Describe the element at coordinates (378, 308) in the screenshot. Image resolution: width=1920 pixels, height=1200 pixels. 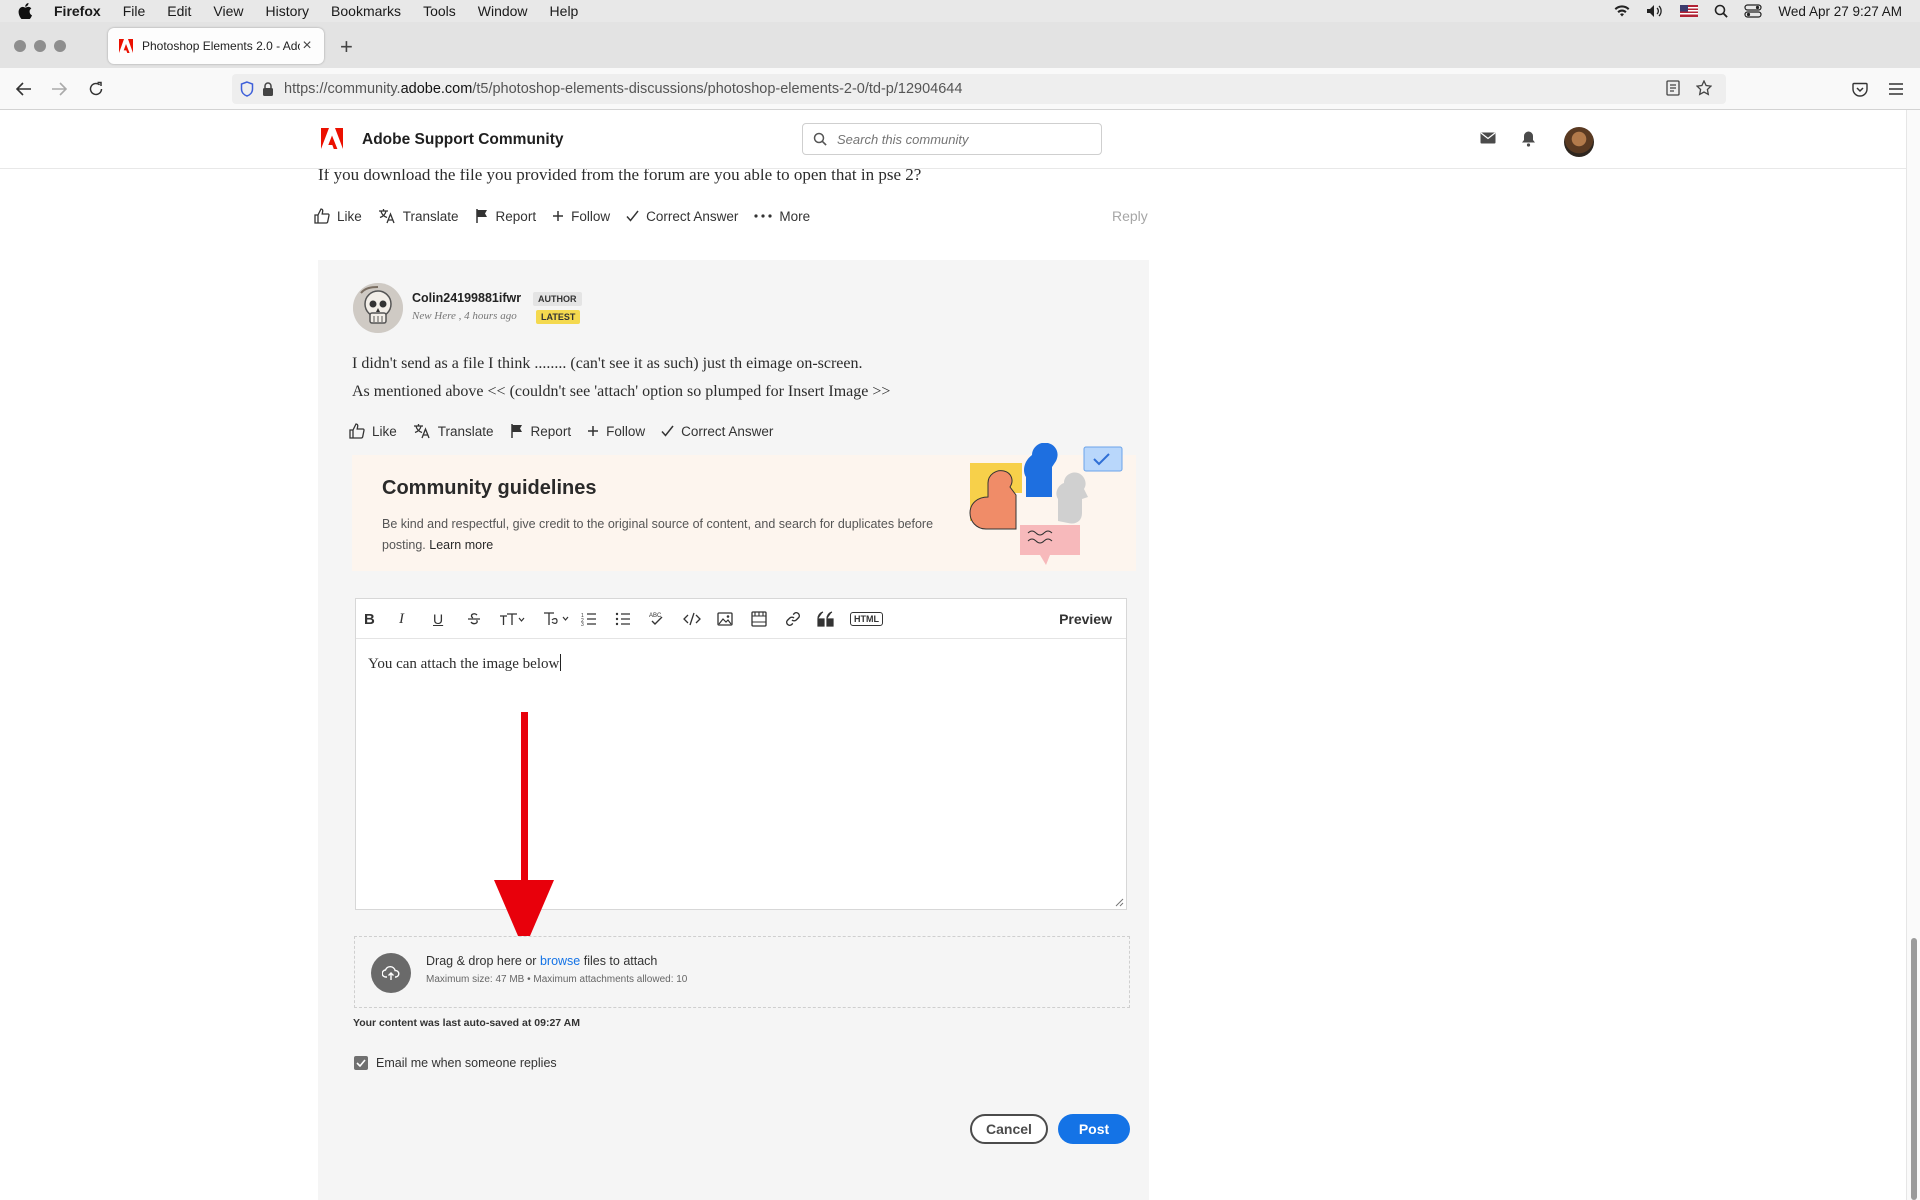
I see `post-author-avatar` at that location.